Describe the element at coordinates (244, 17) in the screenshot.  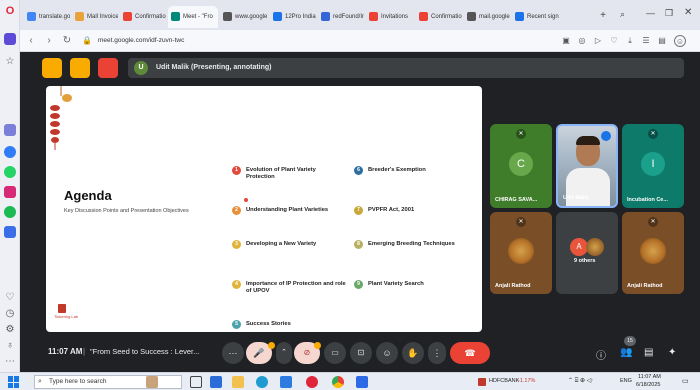
I see `browser-tab: www.google` at that location.